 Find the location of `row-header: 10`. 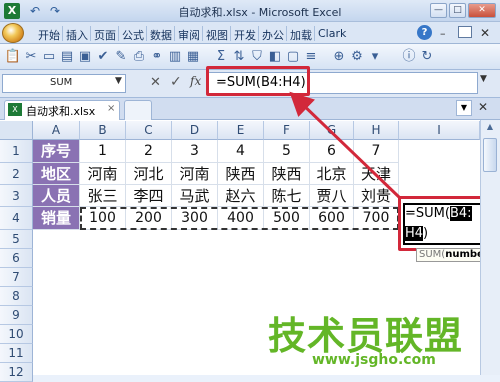

row-header: 10 is located at coordinates (16, 334).